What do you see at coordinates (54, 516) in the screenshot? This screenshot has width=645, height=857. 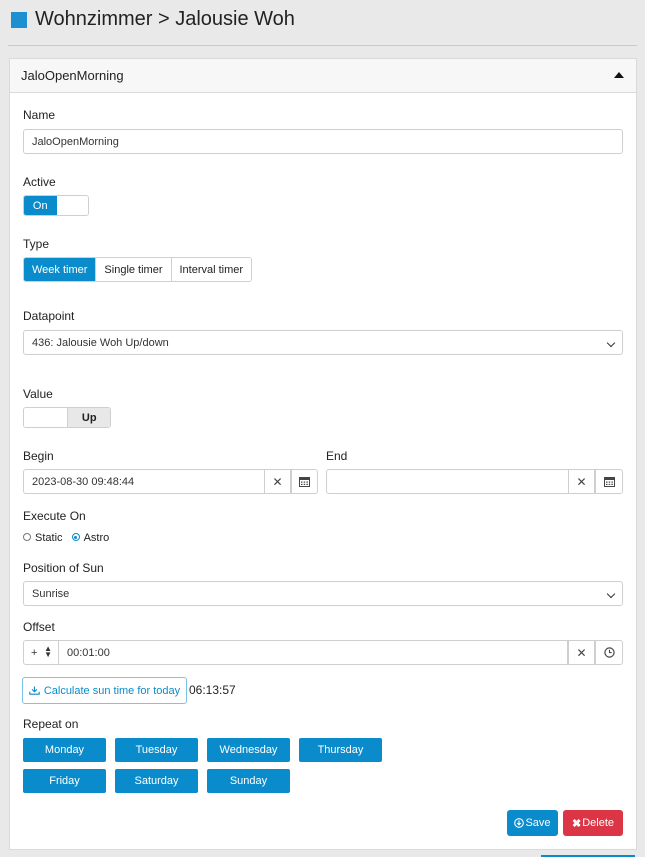 I see `execute-on-label: Execute On` at bounding box center [54, 516].